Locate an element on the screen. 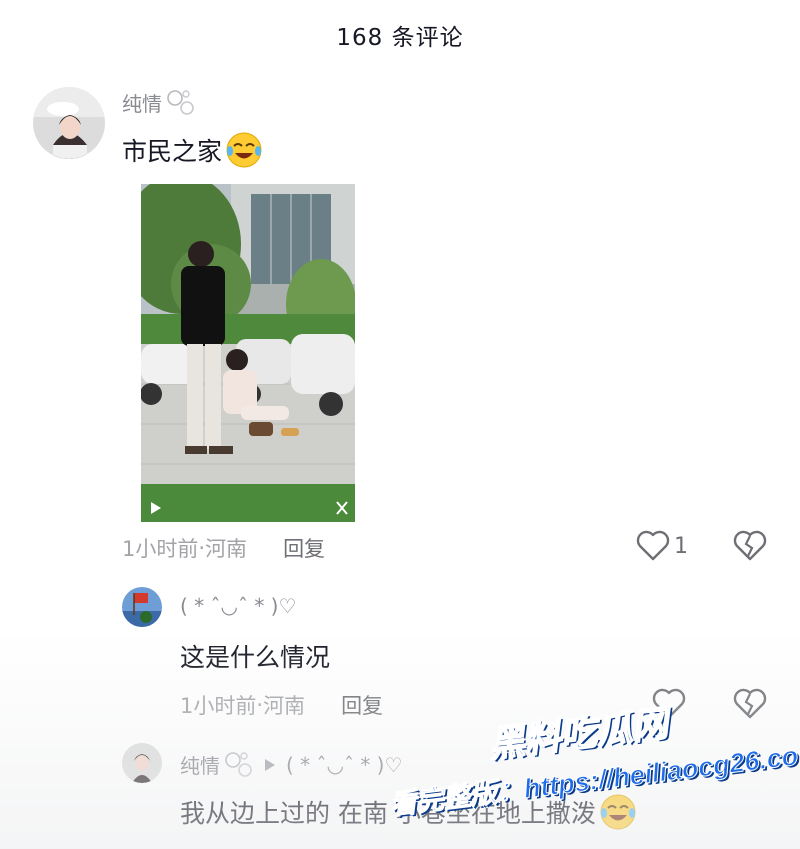 This screenshot has height=849, width=800. reply-arrow-icon is located at coordinates (270, 765).